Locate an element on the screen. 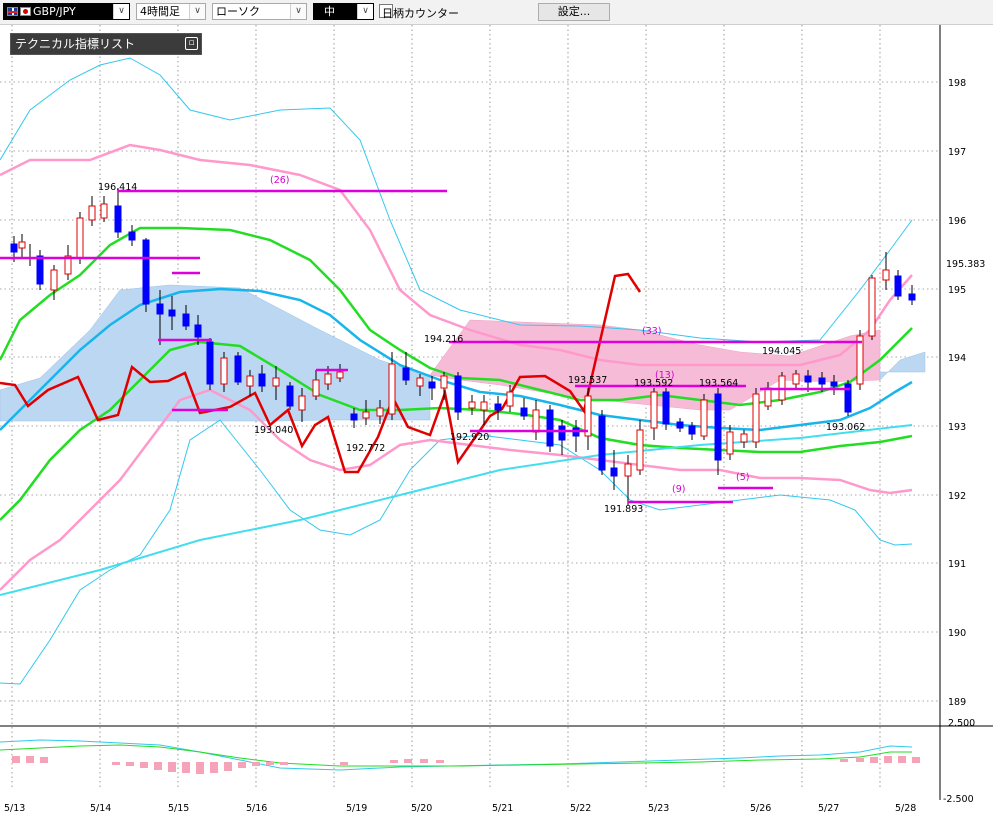 The height and width of the screenshot is (821, 993). date-tick: 5/20 is located at coordinates (421, 808).